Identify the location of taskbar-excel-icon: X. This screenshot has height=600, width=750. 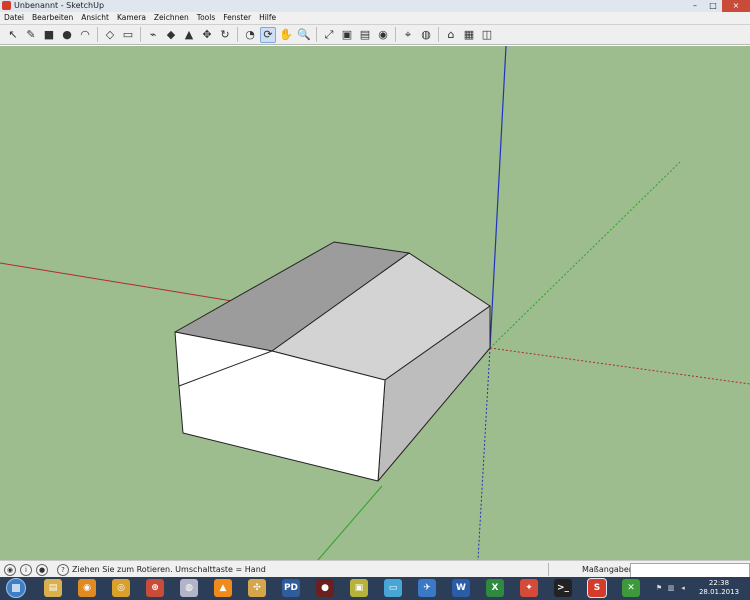
(495, 588).